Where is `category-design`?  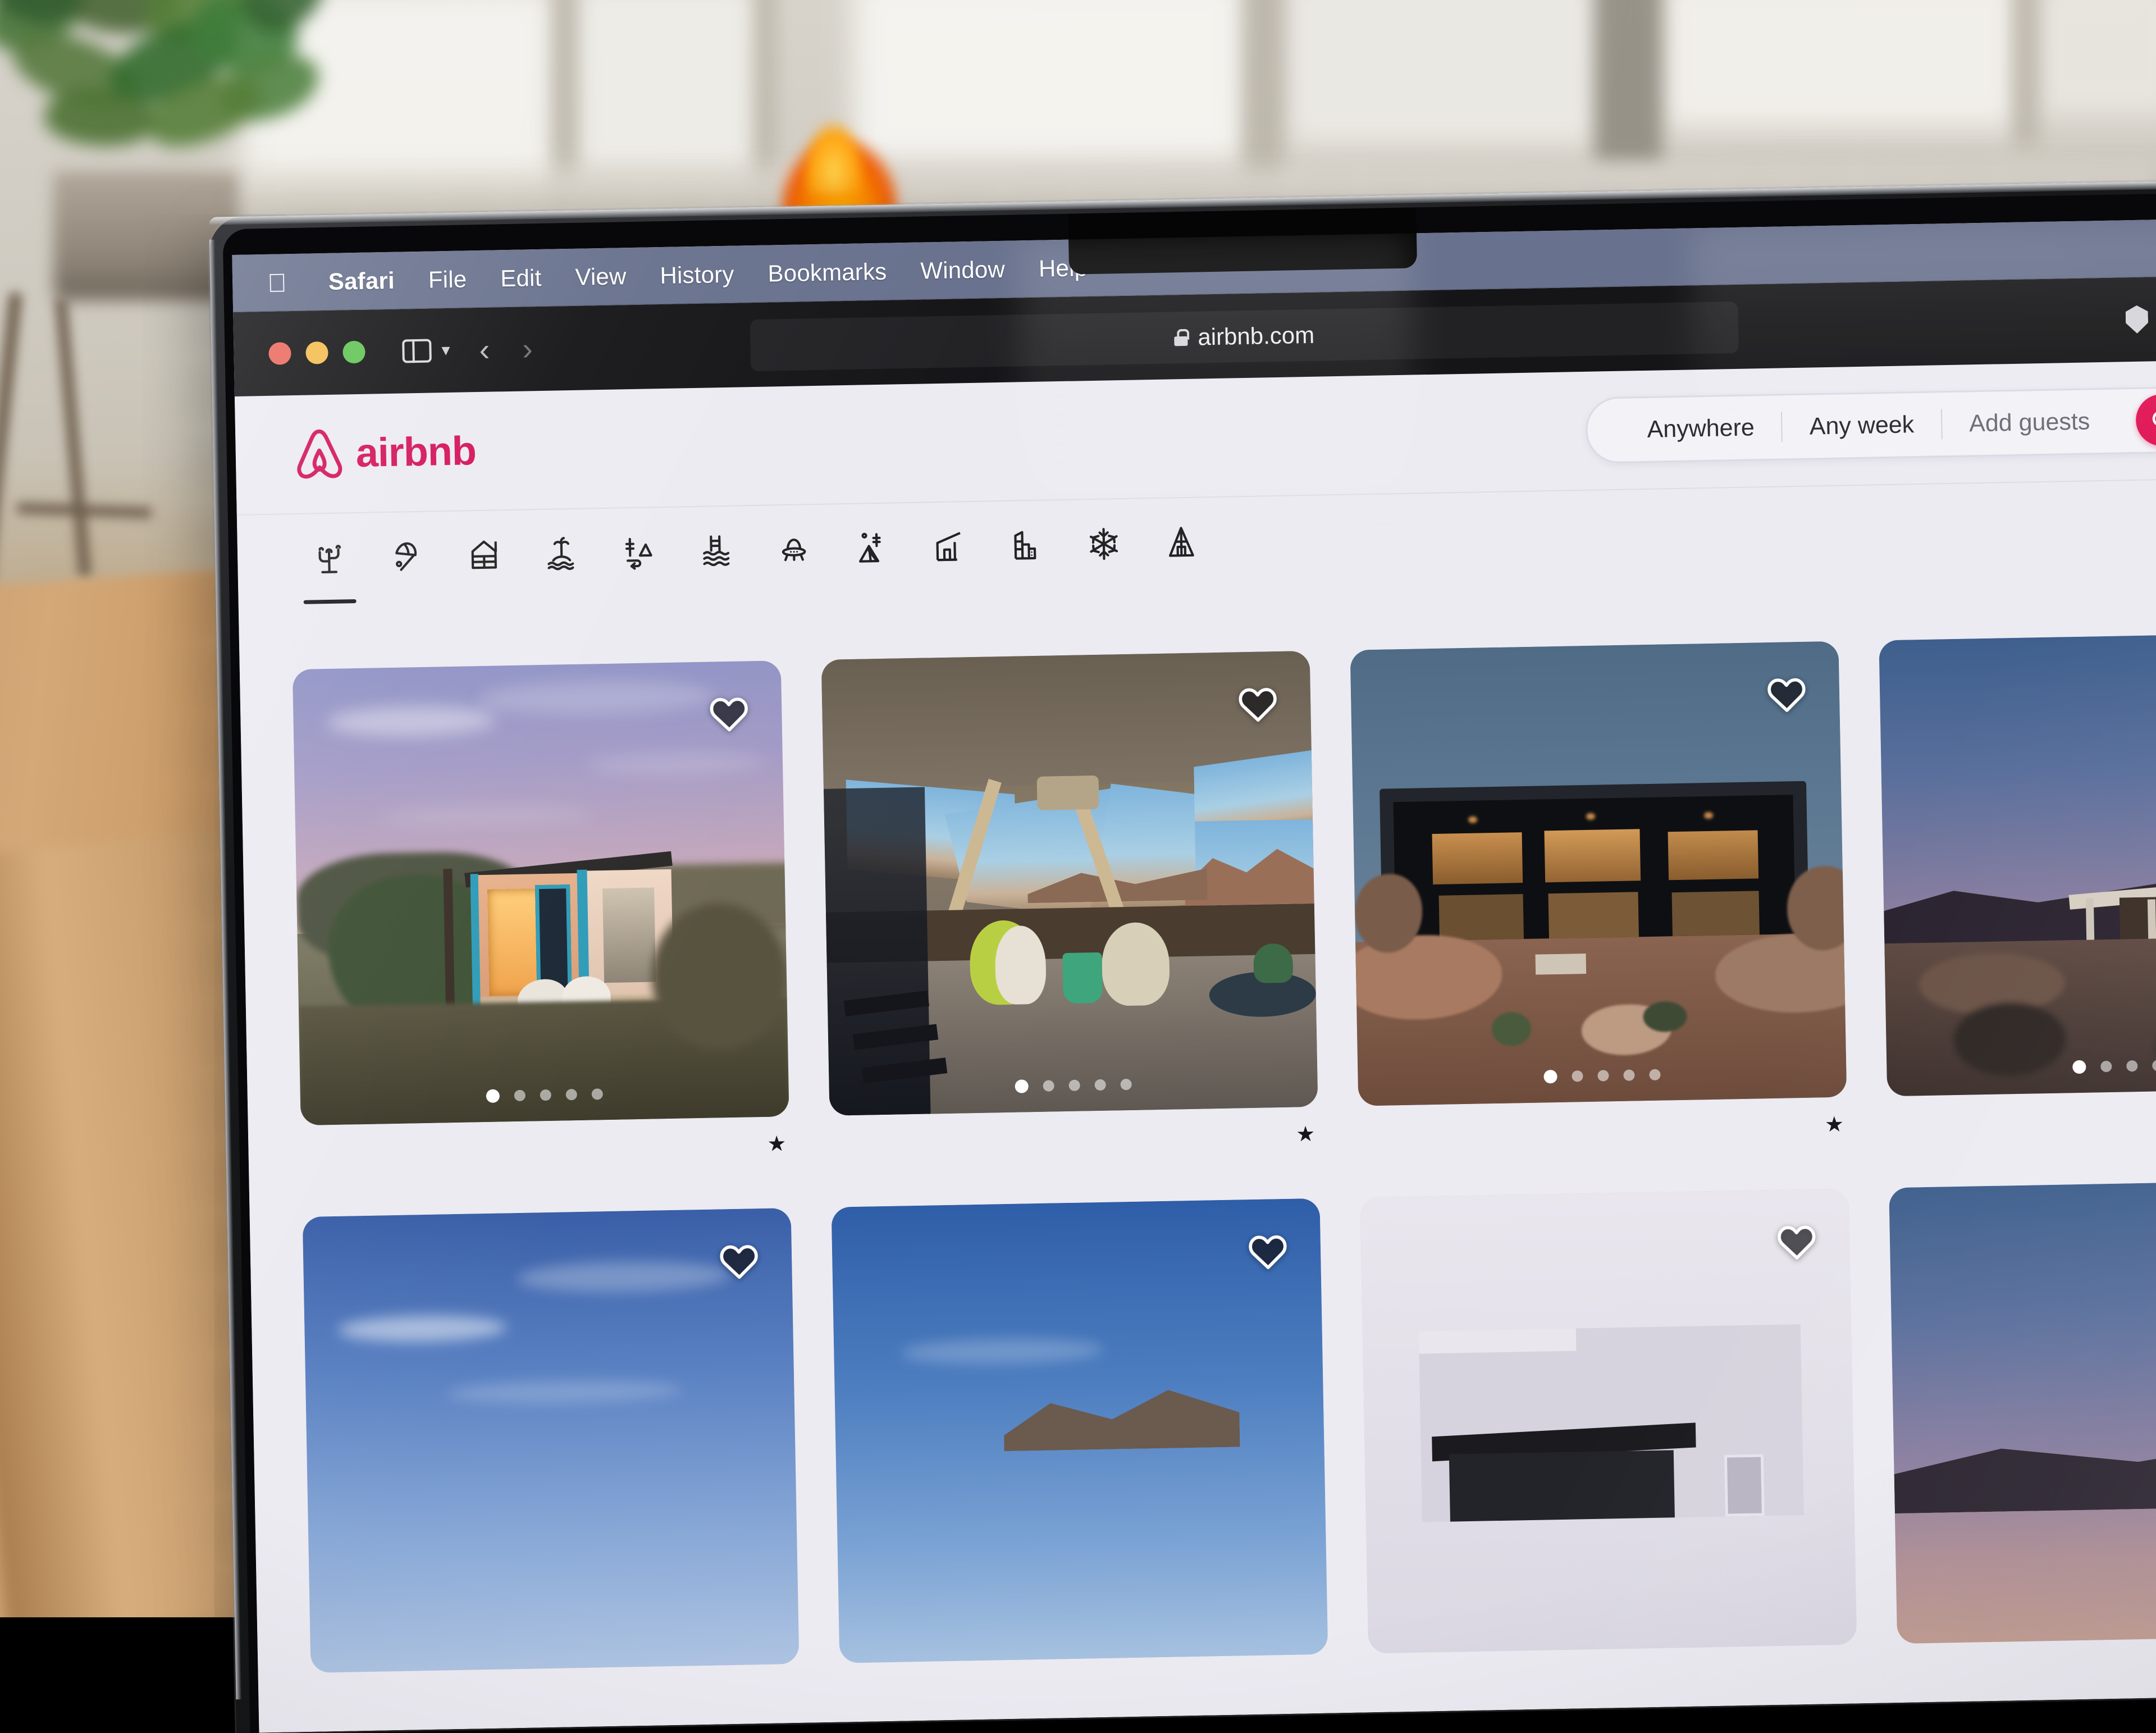 category-design is located at coordinates (1026, 550).